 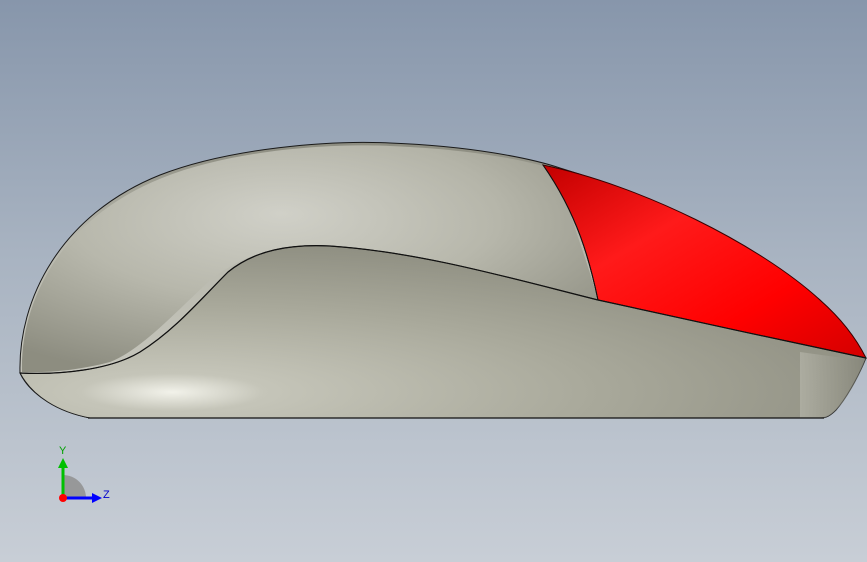 What do you see at coordinates (74, 486) in the screenshot?
I see `triad-quarter-disc` at bounding box center [74, 486].